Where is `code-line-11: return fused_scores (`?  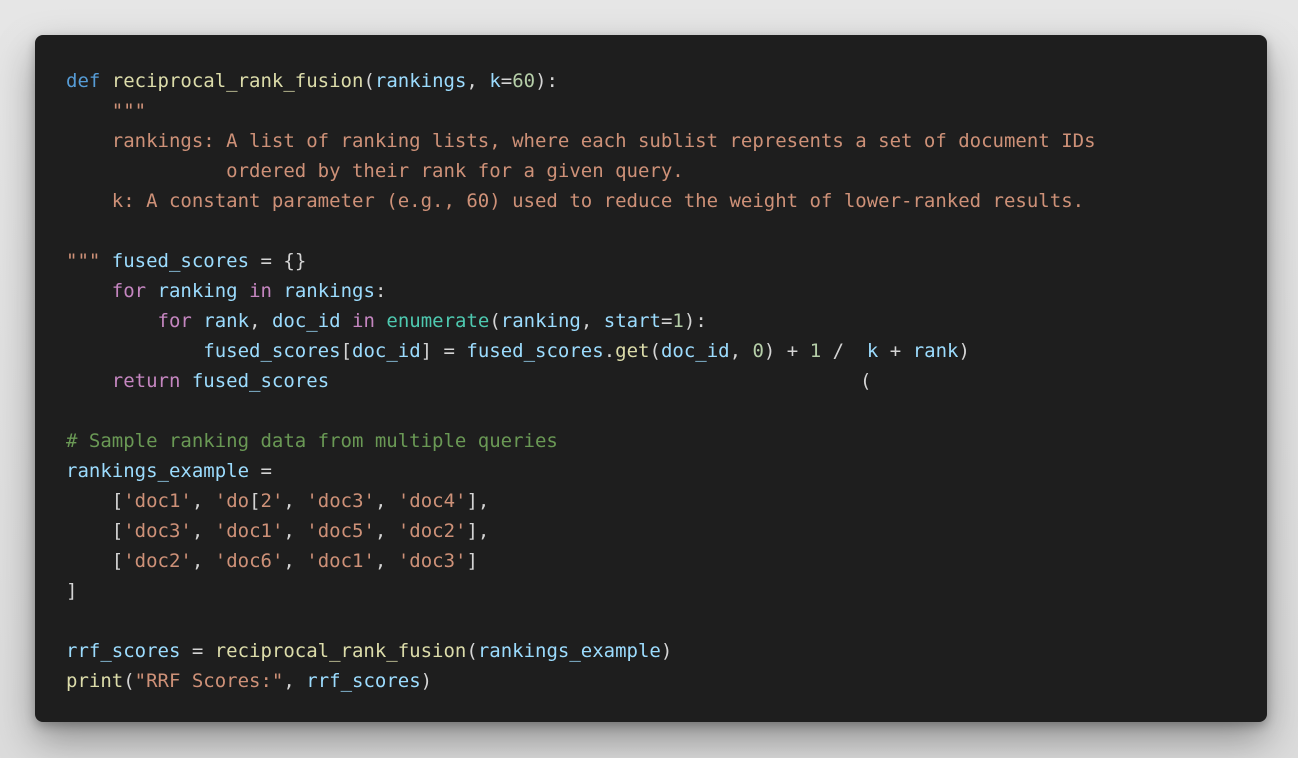
code-line-11: return fused_scores ( is located at coordinates (656, 381).